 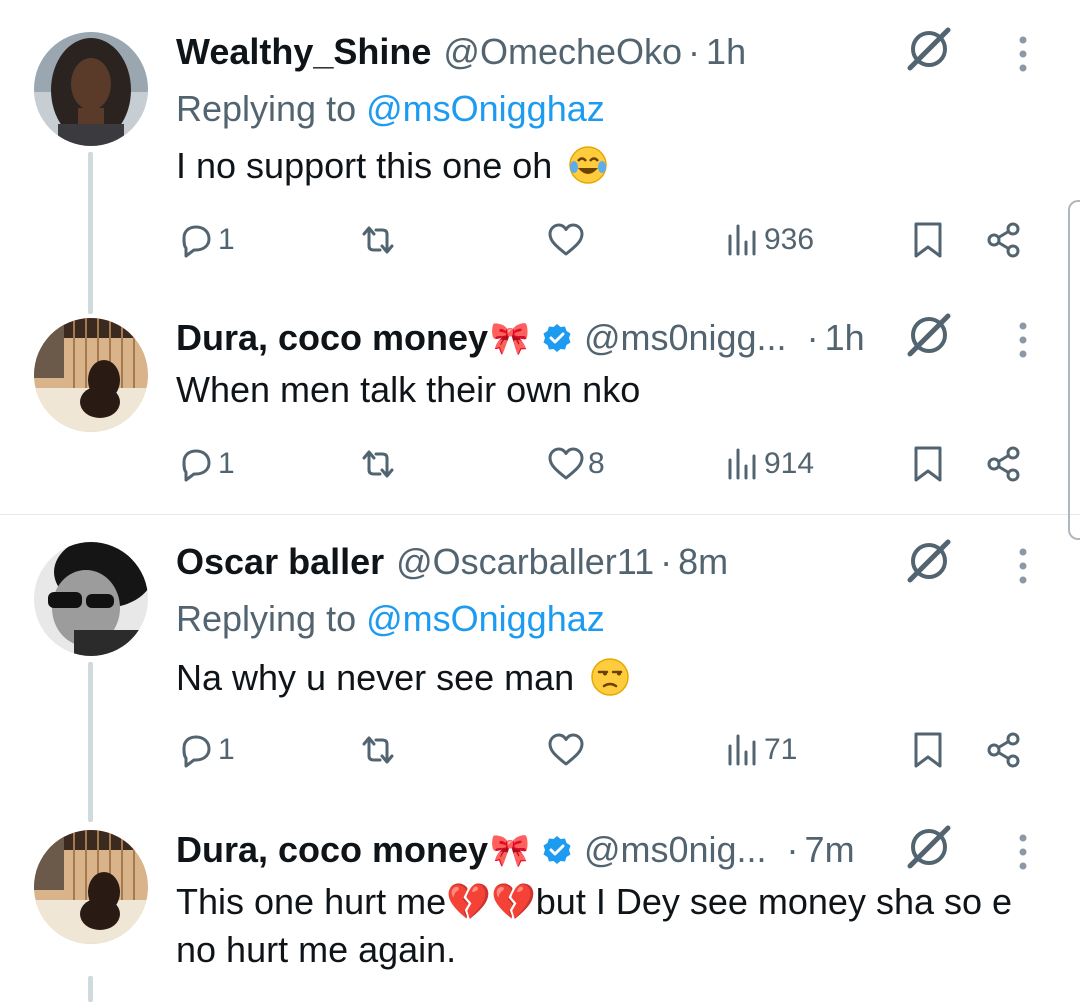 What do you see at coordinates (375, 677) in the screenshot?
I see `tweet-text-content: Na why u never see man` at bounding box center [375, 677].